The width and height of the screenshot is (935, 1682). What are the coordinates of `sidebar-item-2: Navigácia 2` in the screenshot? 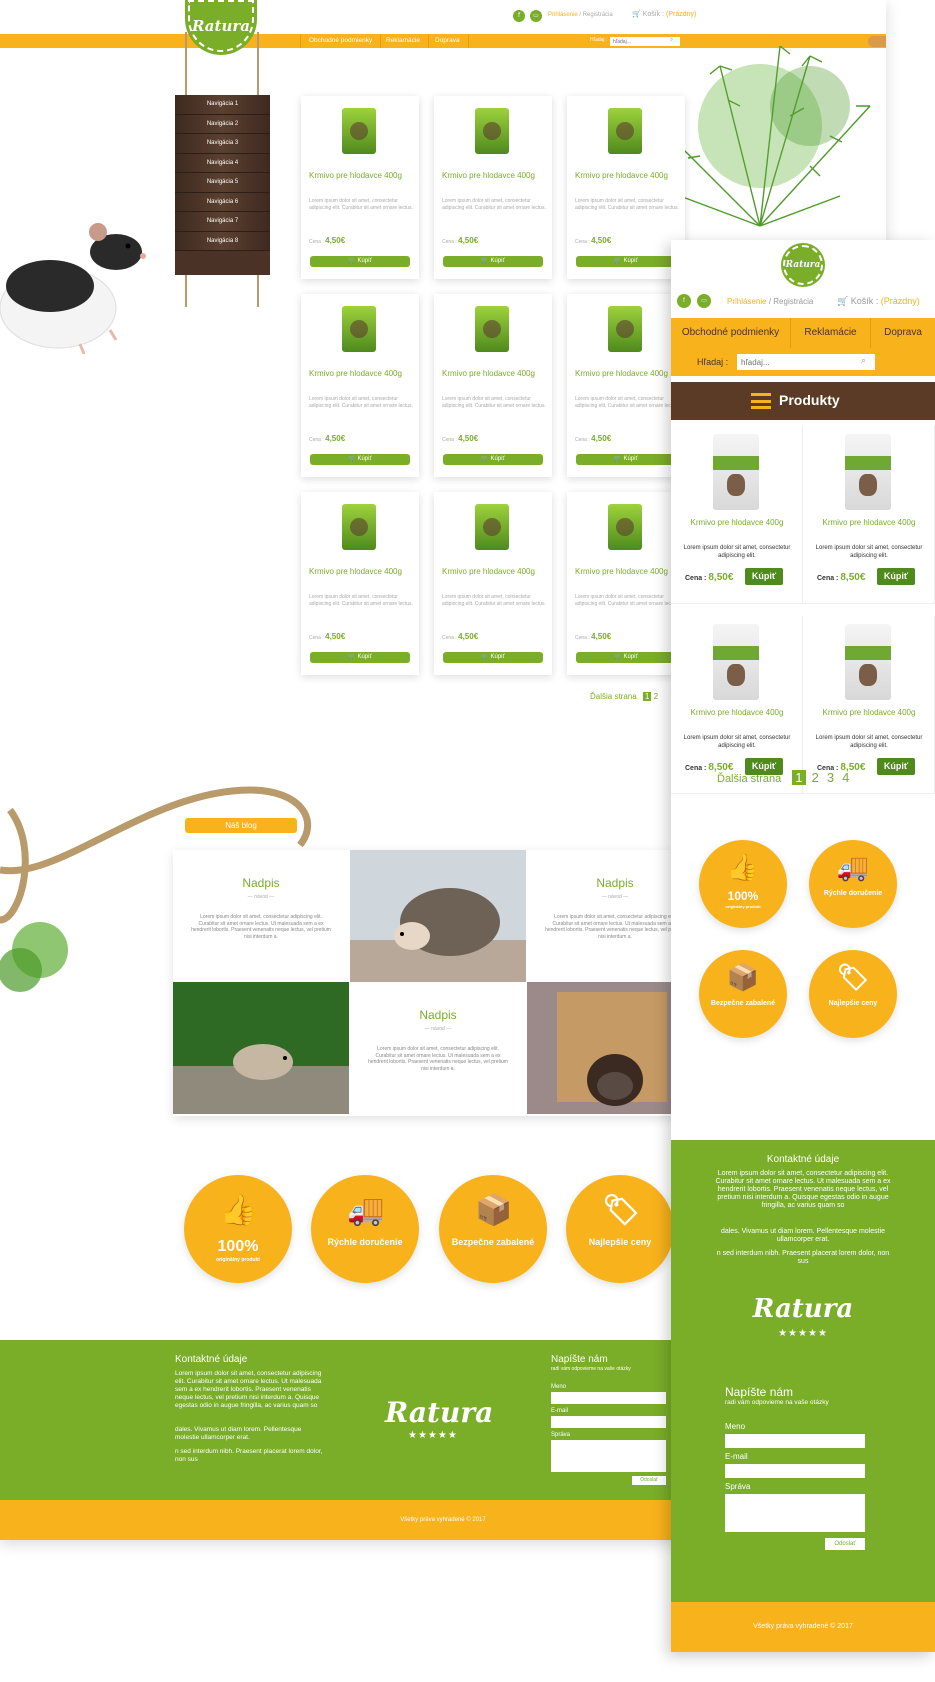 It's located at (222, 124).